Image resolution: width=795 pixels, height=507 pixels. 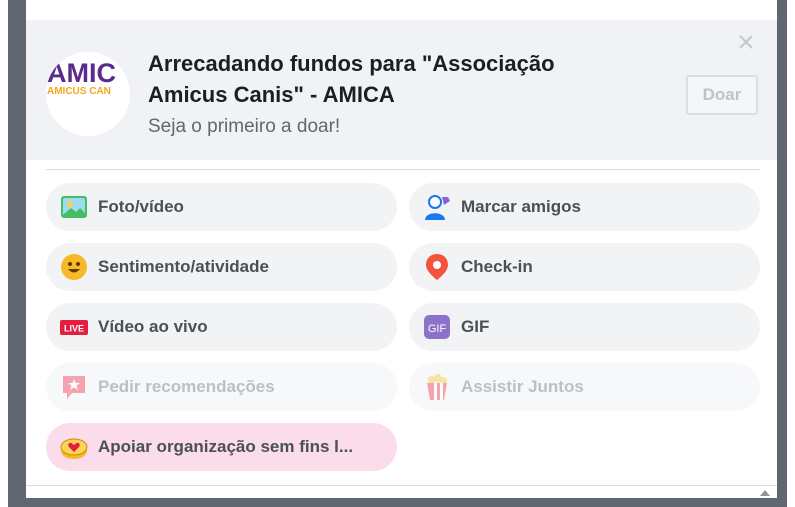 What do you see at coordinates (782, 253) in the screenshot?
I see `window-frame-right` at bounding box center [782, 253].